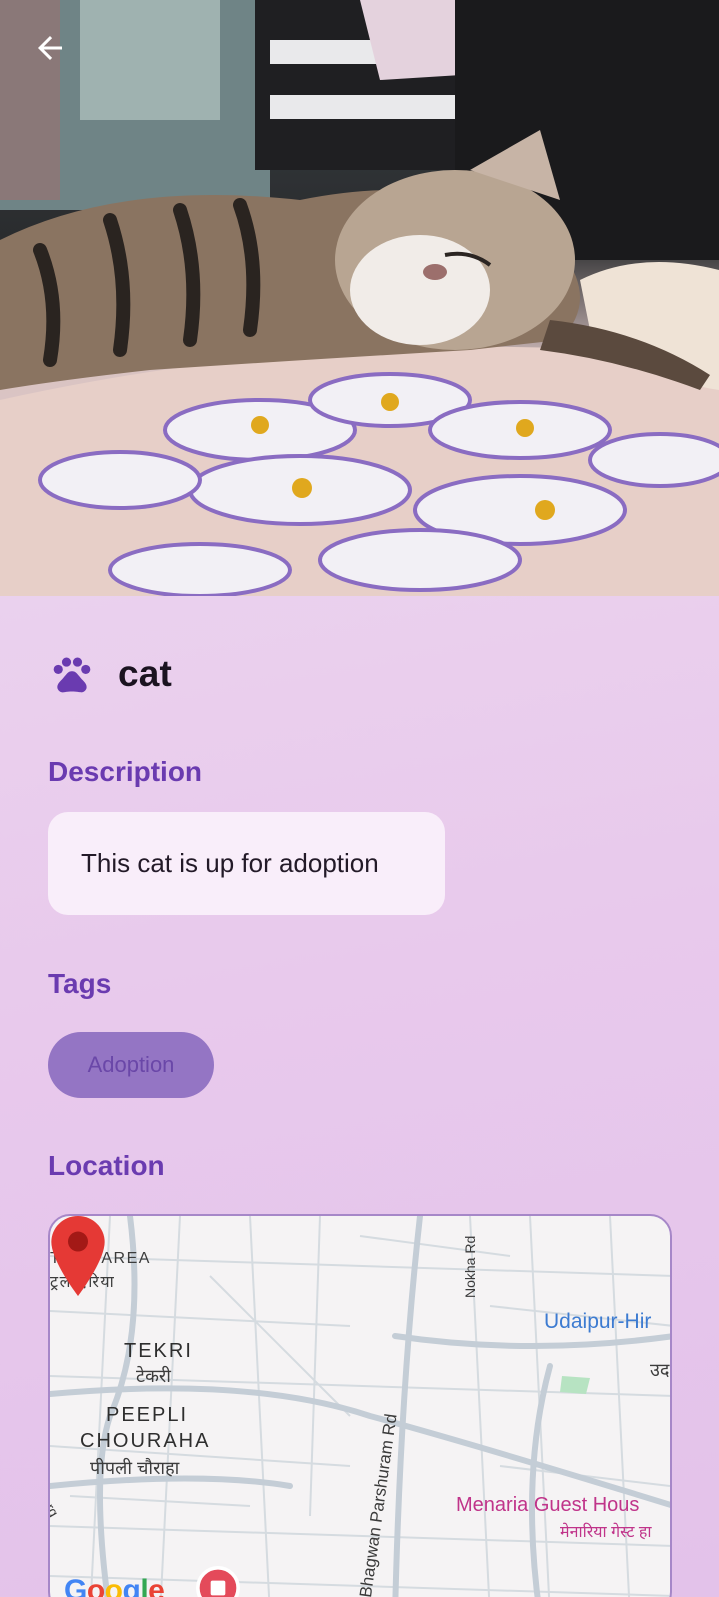 The width and height of the screenshot is (719, 1597). I want to click on description-text: This cat is up for adoption, so click(230, 863).